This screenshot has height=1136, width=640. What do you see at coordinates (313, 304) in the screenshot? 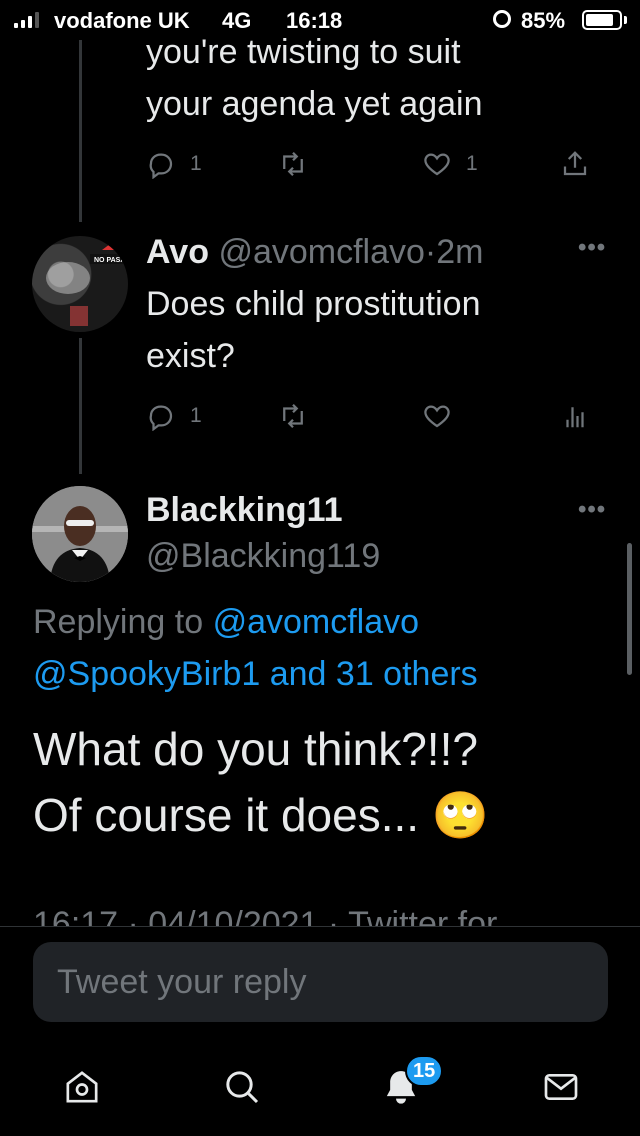
I see `tweet-text-line: Does child prostitution` at bounding box center [313, 304].